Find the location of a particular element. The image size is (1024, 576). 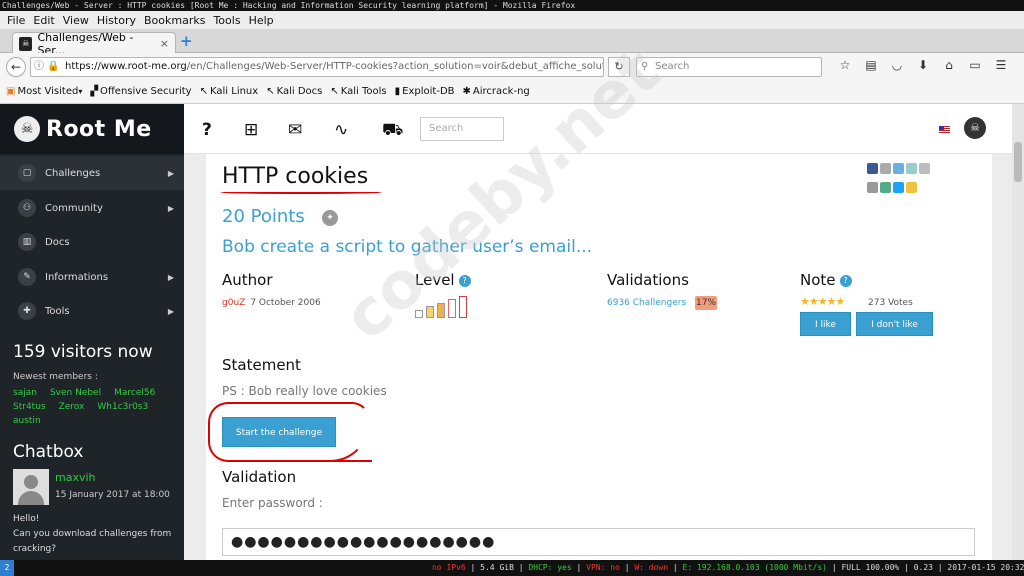

enter-password-label: Enter password : is located at coordinates (272, 503).